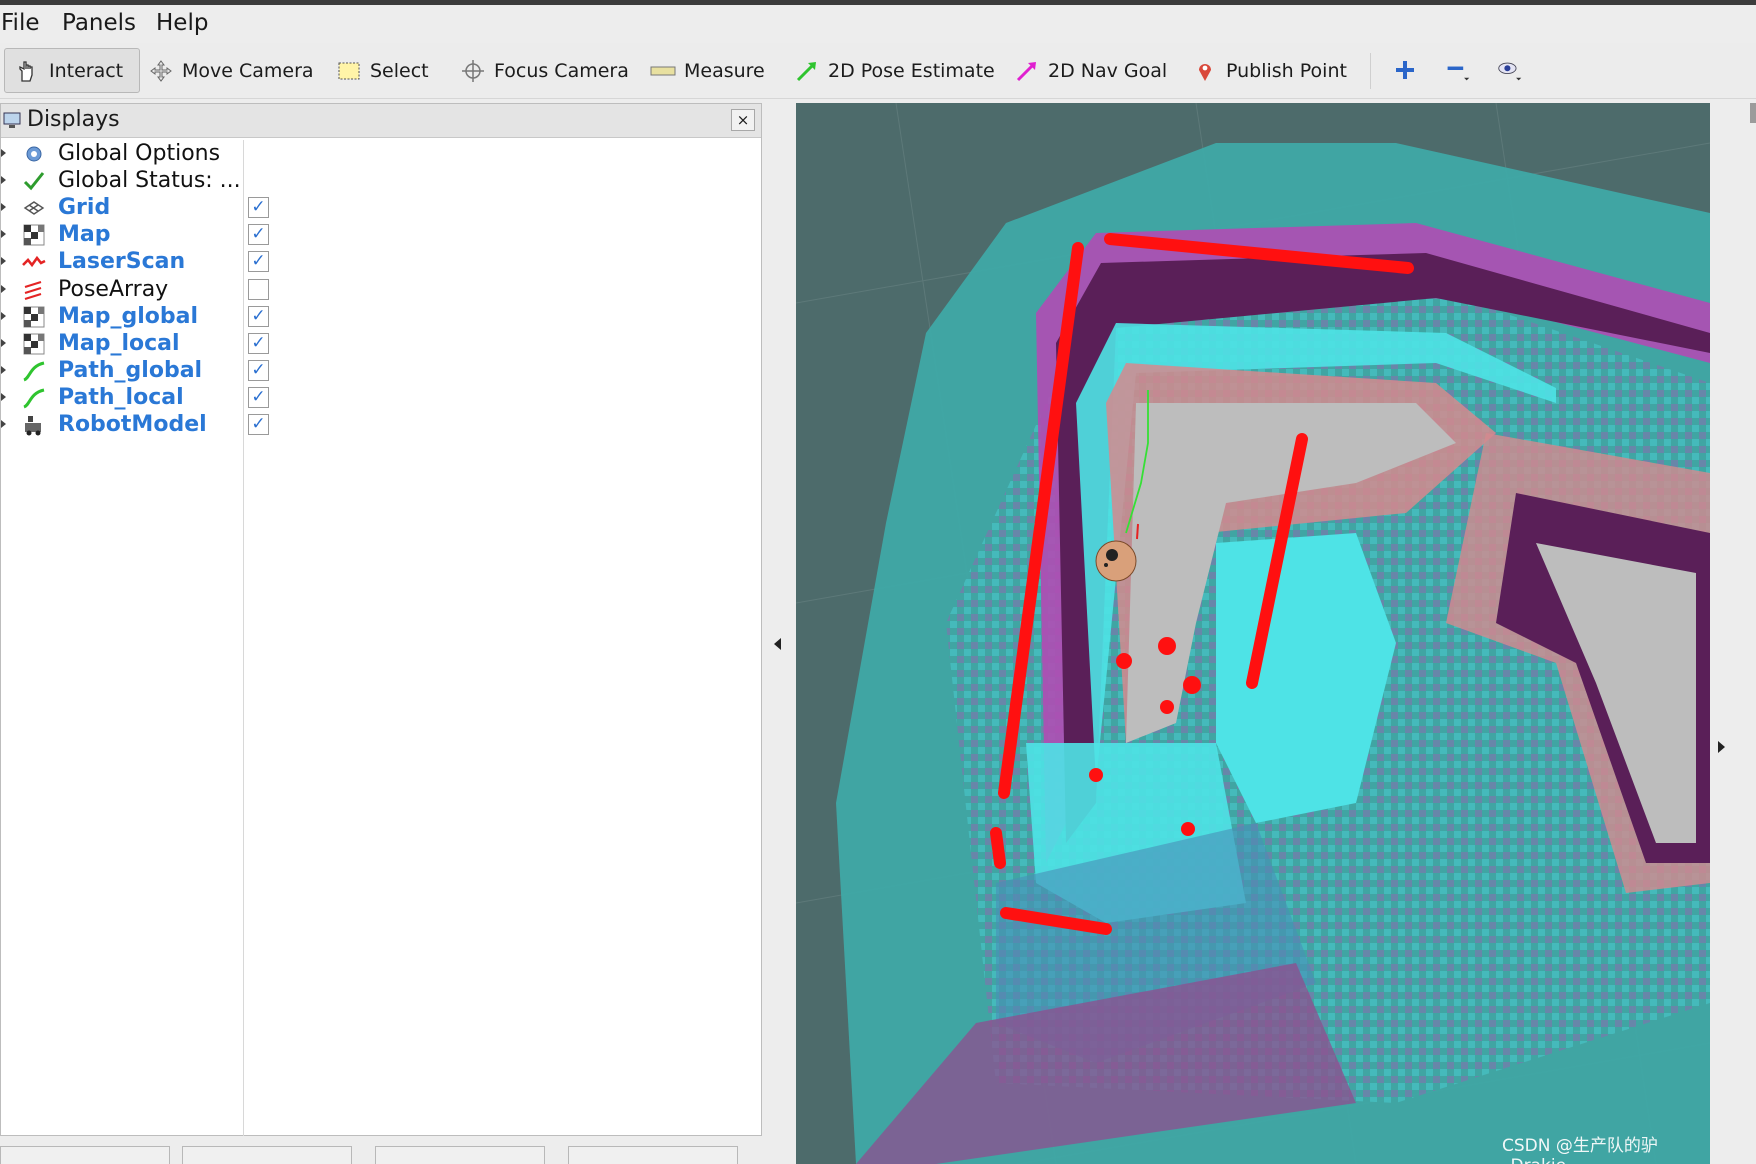 The height and width of the screenshot is (1164, 1756). I want to click on expand-right-icon, so click(1721, 747).